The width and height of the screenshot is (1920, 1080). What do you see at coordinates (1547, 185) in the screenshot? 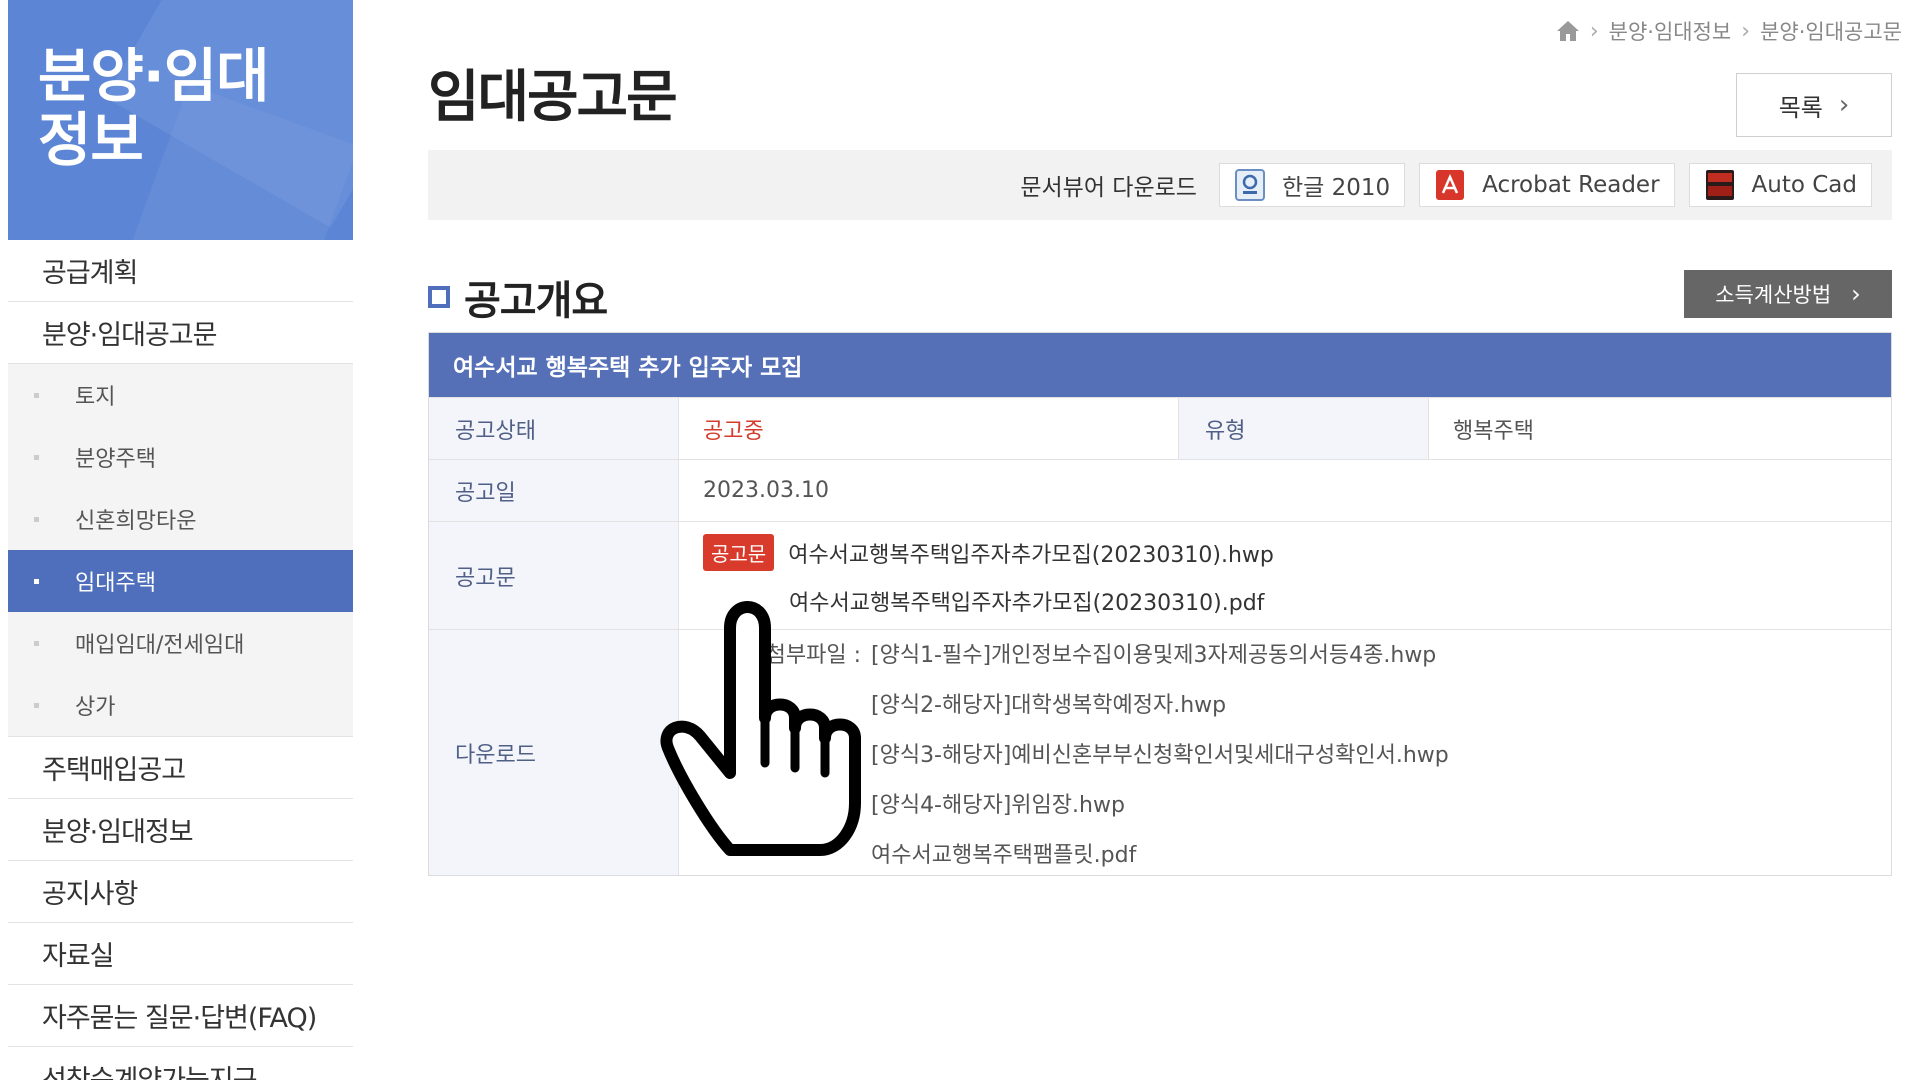
I see `acrobat-download-button: Acrobat Reader` at bounding box center [1547, 185].